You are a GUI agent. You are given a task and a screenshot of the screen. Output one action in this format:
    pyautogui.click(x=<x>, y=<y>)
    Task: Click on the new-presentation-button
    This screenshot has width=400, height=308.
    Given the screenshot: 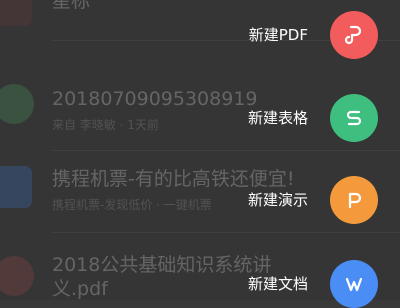 What is the action you would take?
    pyautogui.click(x=354, y=200)
    